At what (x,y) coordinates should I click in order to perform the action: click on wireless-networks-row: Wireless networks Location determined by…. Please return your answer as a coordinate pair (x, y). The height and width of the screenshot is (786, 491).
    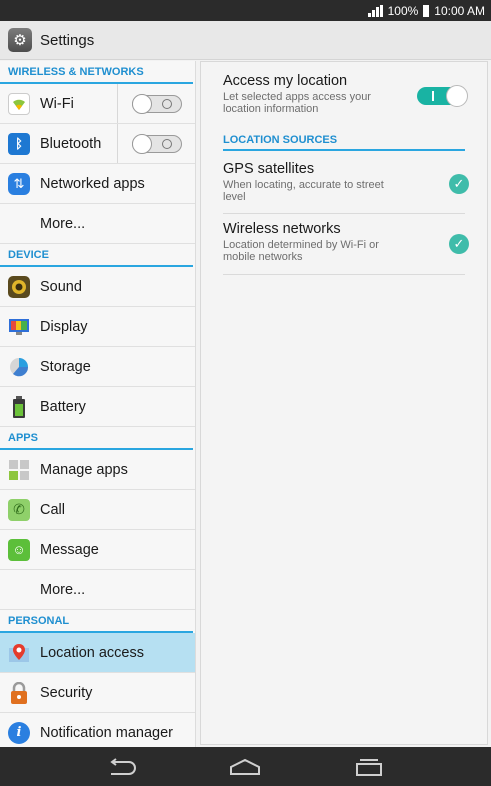
    Looking at the image, I should click on (344, 242).